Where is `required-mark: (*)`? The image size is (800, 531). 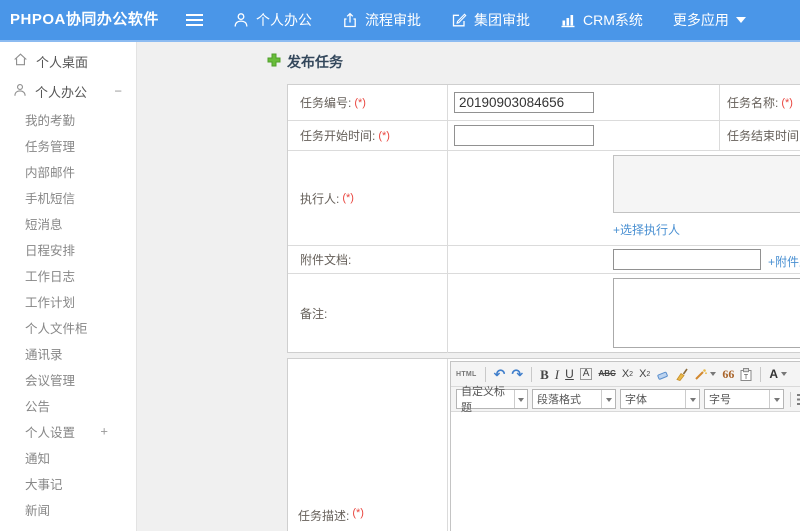
required-mark: (*) is located at coordinates (360, 102).